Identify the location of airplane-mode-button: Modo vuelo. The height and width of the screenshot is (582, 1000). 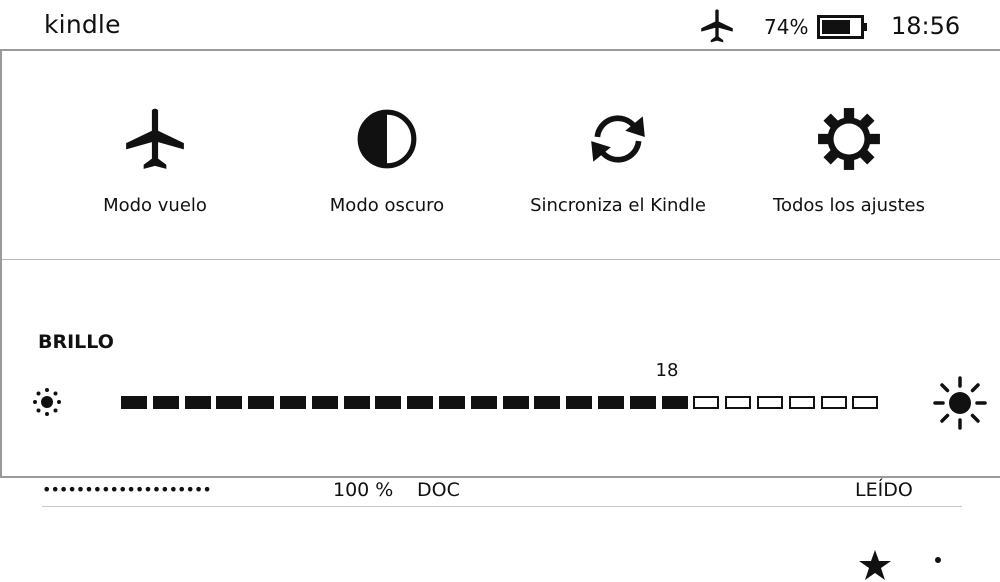
(155, 171).